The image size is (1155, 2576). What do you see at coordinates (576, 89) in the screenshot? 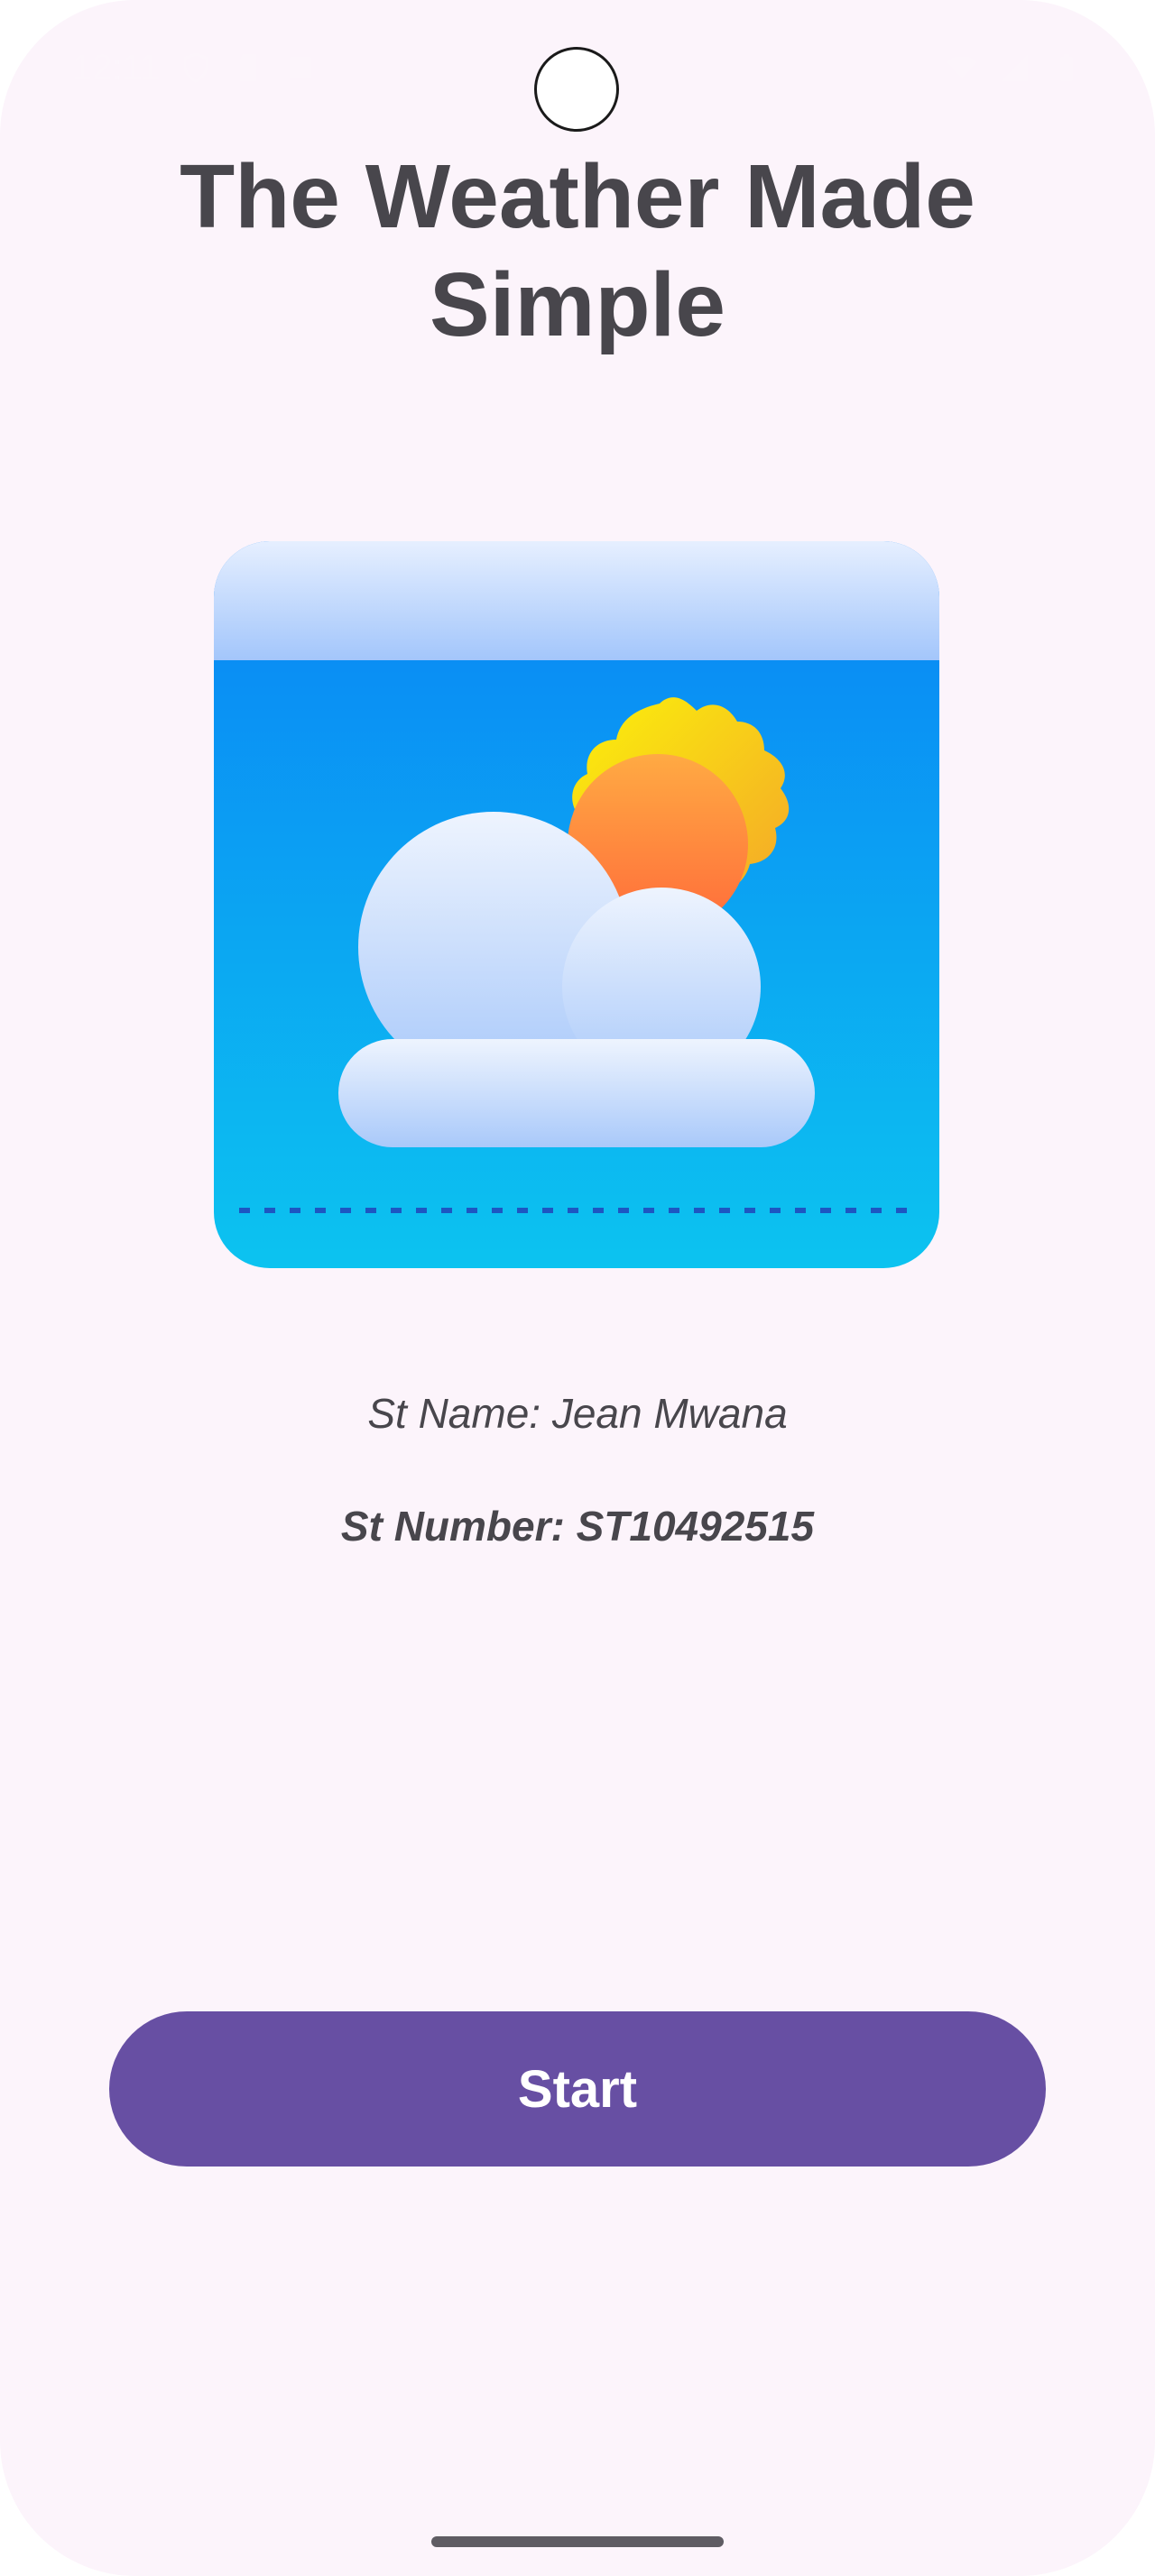
I see `camera-cutout` at bounding box center [576, 89].